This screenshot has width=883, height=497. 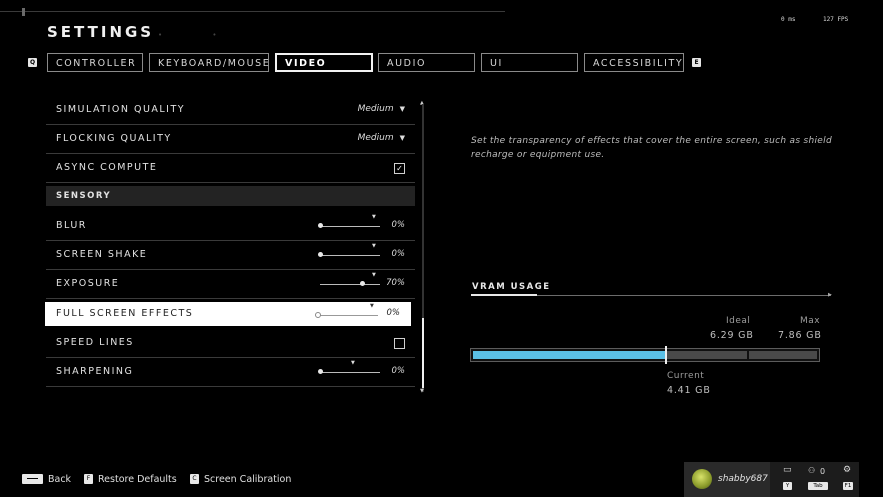 I want to click on party-count: 0, so click(x=823, y=471).